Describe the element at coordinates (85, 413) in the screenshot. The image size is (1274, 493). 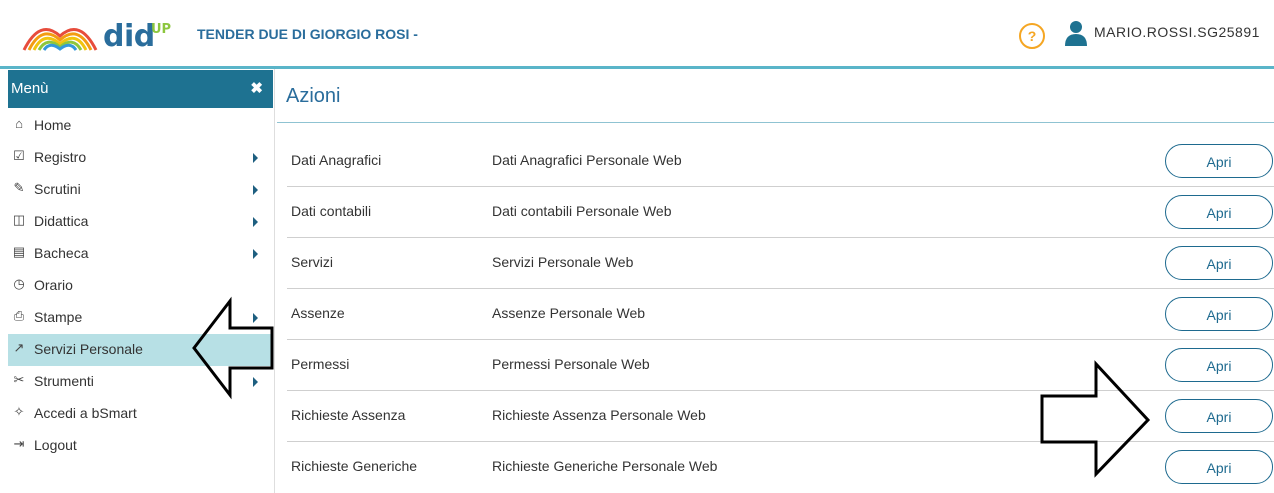
I see `sidebar-item-label: Accedi a bSmart` at that location.